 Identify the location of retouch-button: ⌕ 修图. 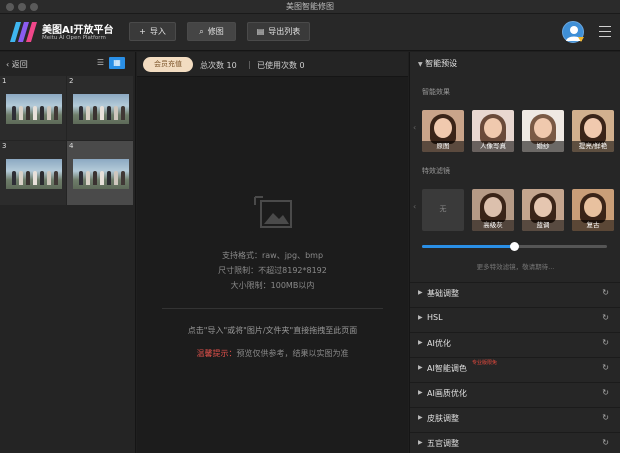
(211, 31).